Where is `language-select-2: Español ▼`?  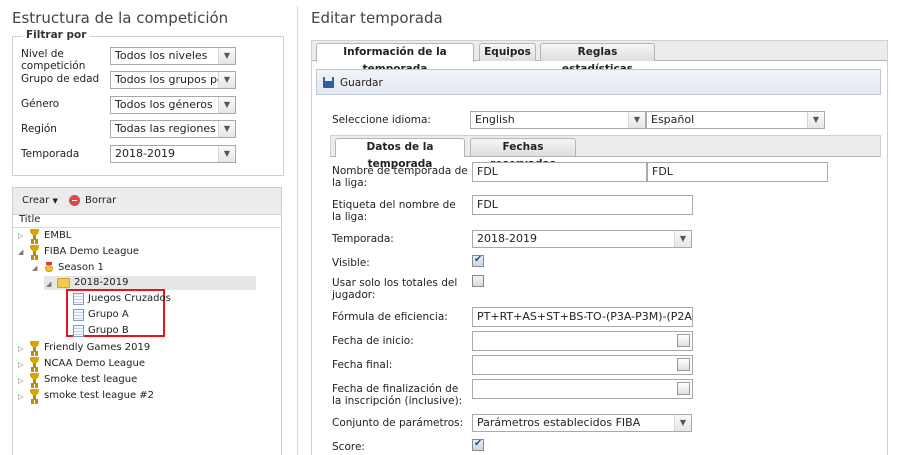 language-select-2: Español ▼ is located at coordinates (735, 120).